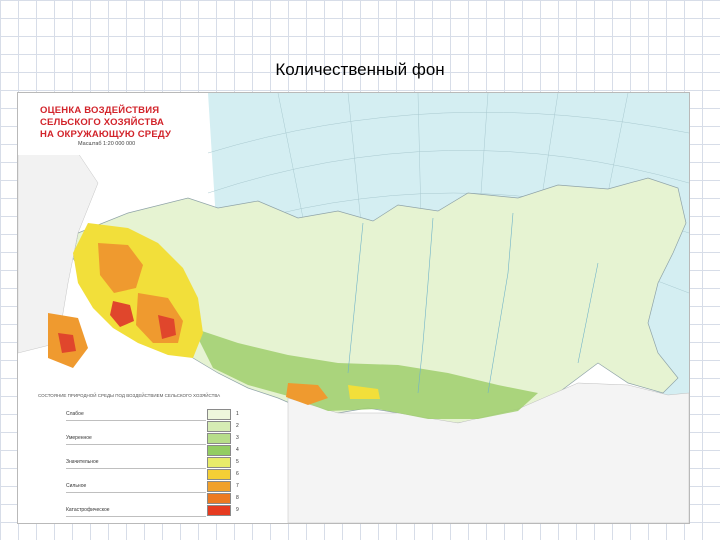 The height and width of the screenshot is (540, 720). Describe the element at coordinates (360, 69) in the screenshot. I see `slide-title: Количественный фон` at that location.